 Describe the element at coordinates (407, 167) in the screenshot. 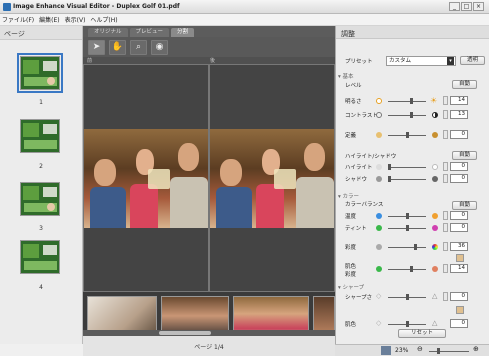

I see `highlight-slider` at that location.